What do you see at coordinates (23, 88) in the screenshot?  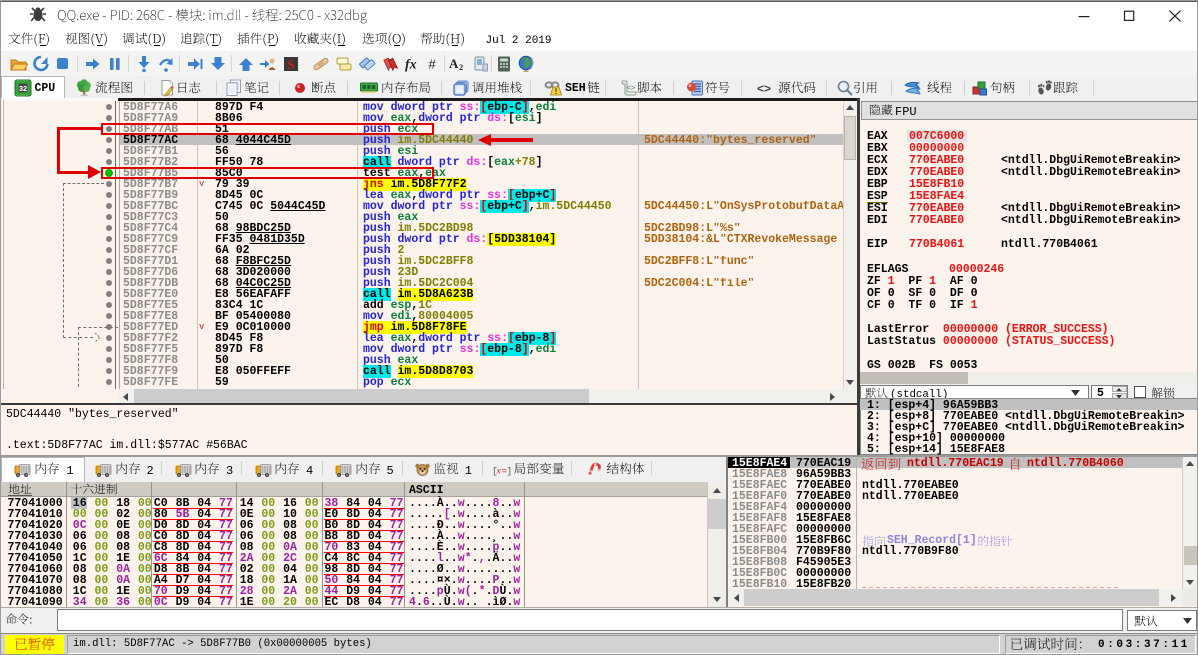 I see `svg-text: 32` at bounding box center [23, 88].